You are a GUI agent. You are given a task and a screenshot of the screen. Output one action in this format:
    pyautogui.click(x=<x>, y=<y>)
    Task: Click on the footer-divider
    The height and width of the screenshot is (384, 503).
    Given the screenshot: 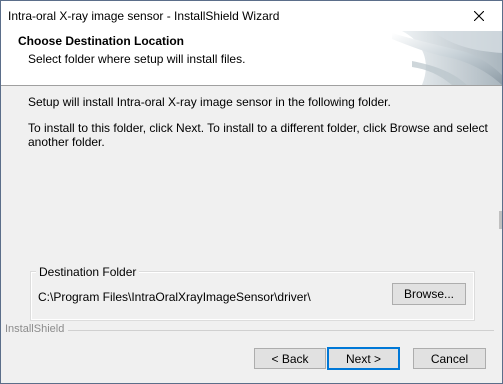 What is the action you would take?
    pyautogui.click(x=249, y=330)
    